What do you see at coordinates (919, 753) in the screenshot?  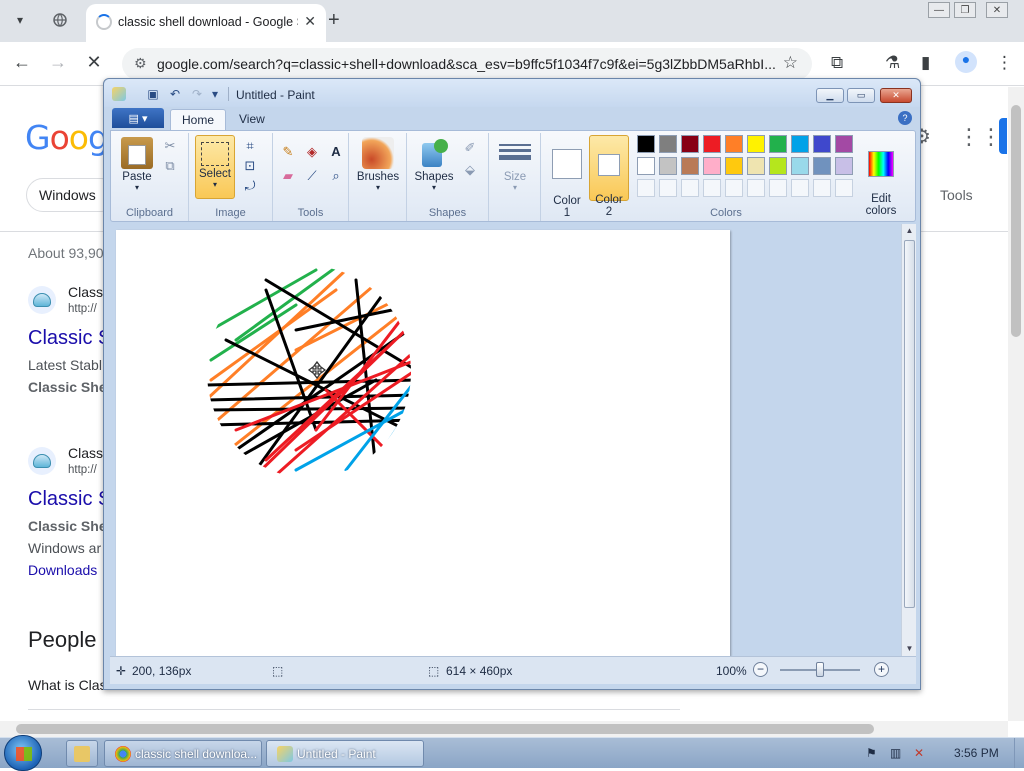 I see `volume-muted-icon: ✕` at bounding box center [919, 753].